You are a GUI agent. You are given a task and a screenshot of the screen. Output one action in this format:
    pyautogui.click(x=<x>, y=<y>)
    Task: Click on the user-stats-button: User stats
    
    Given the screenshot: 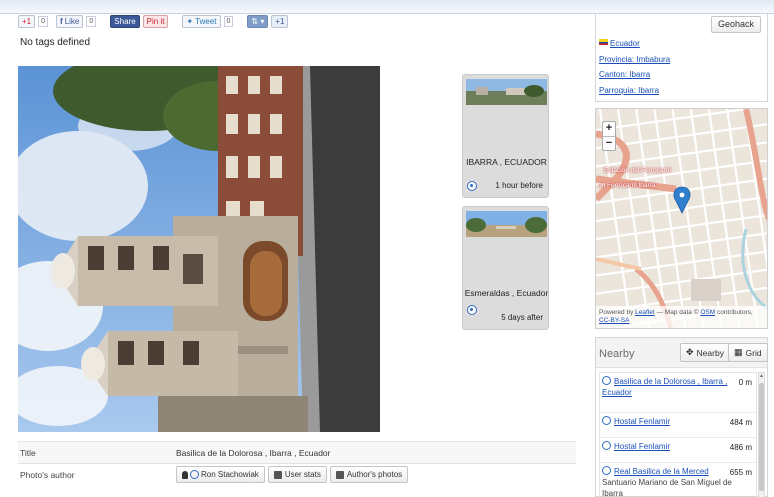 What is the action you would take?
    pyautogui.click(x=297, y=474)
    